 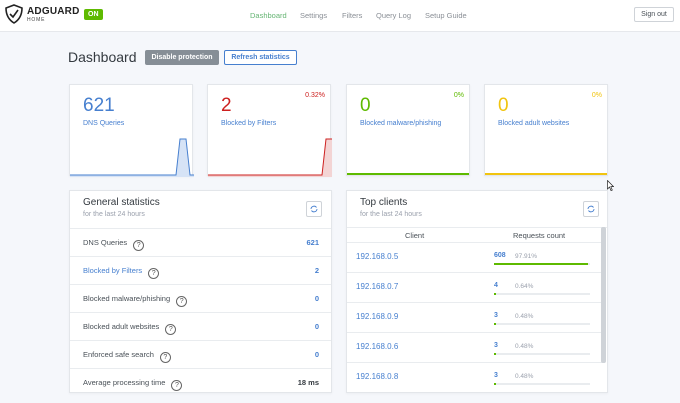 What do you see at coordinates (539, 235) in the screenshot?
I see `column-header-requests: Requests count` at bounding box center [539, 235].